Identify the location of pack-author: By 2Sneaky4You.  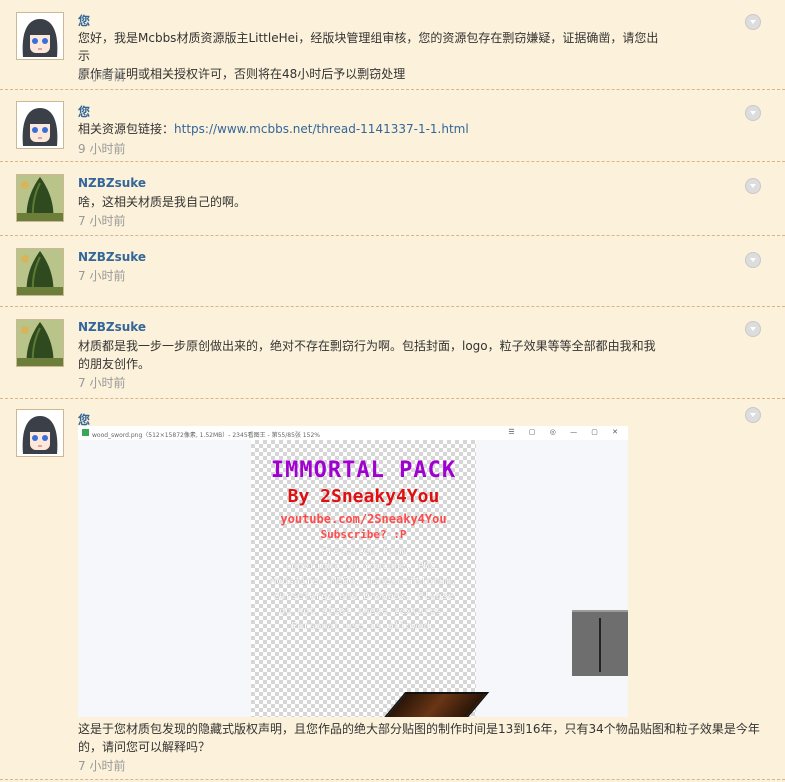
(363, 496).